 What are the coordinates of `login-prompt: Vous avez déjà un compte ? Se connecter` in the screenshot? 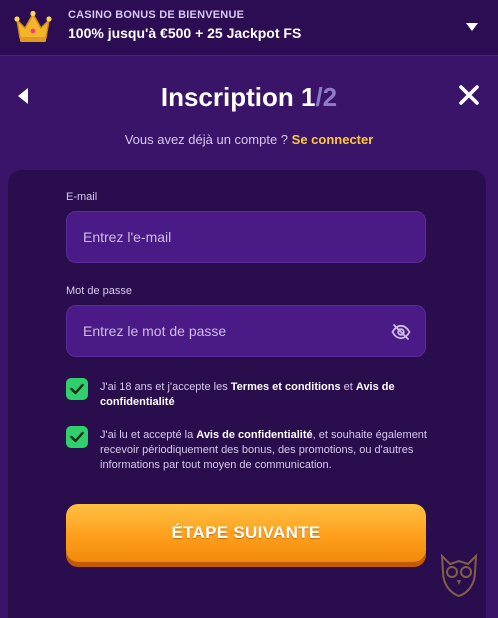 It's located at (249, 139).